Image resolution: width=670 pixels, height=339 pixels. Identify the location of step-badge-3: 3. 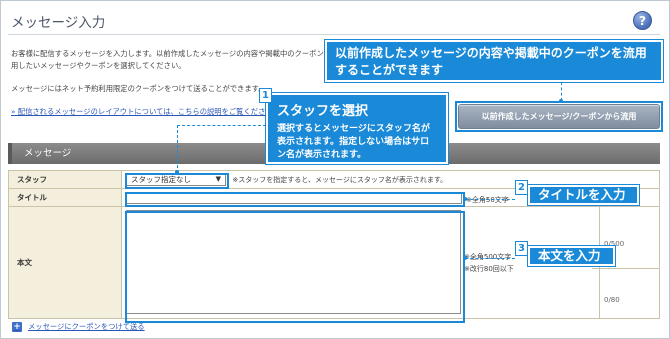
(521, 248).